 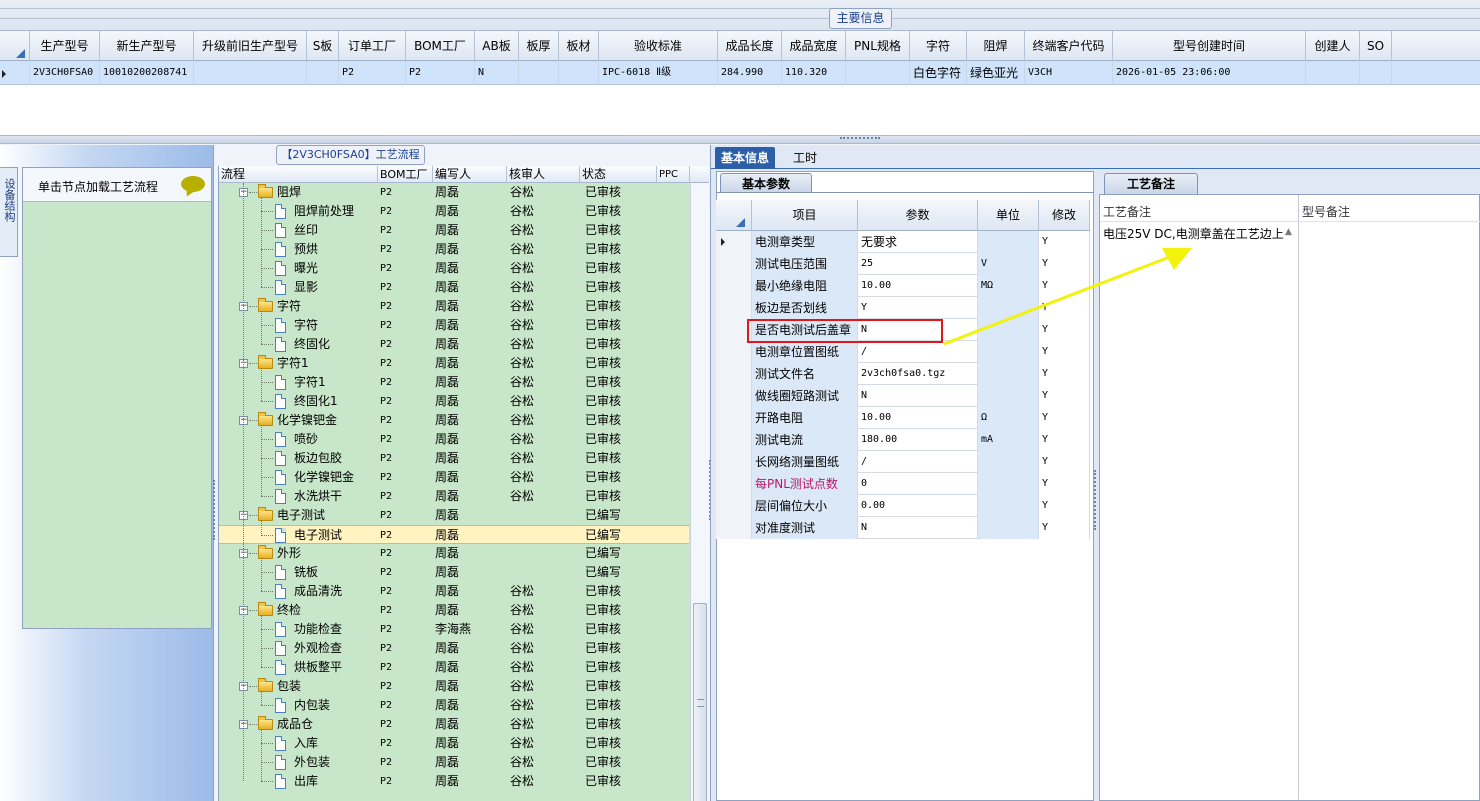 What do you see at coordinates (454, 420) in the screenshot?
I see `tree-row: − 化学镍钯金 P2 周磊 谷松 已审核` at bounding box center [454, 420].